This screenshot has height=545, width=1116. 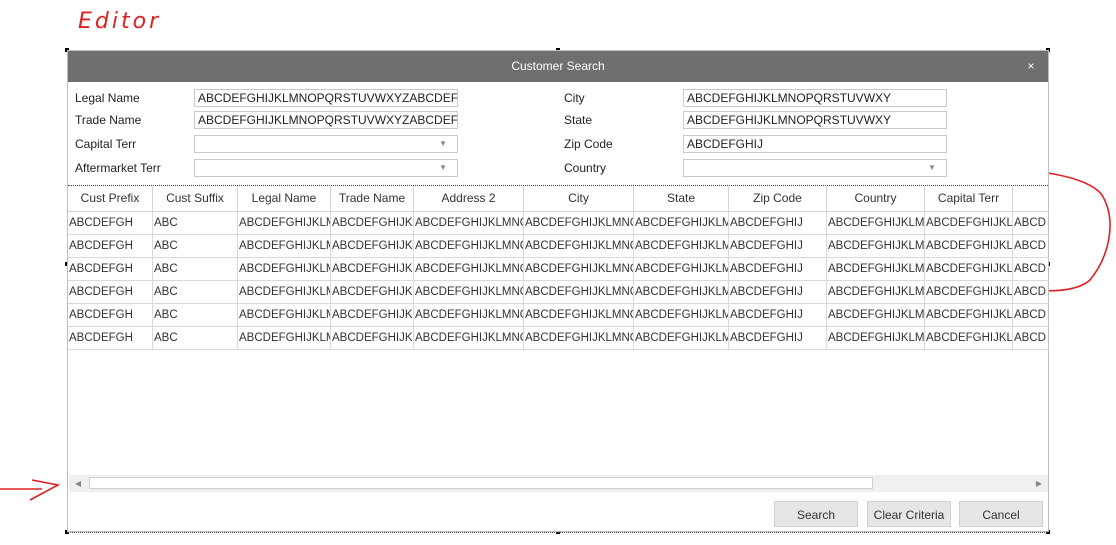 What do you see at coordinates (815, 98) in the screenshot?
I see `city-input: ABCDEFGHIJKLMNOPQRSTUVWXY` at bounding box center [815, 98].